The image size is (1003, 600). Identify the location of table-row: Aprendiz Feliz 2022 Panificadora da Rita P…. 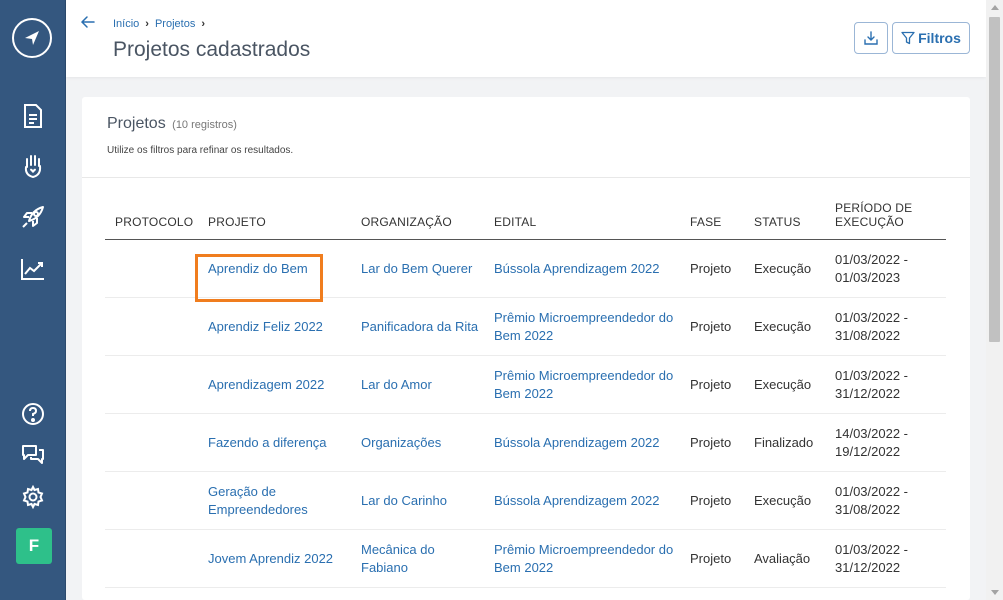
(525, 326).